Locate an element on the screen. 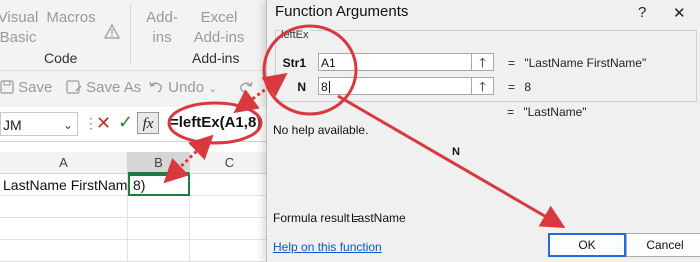 The height and width of the screenshot is (262, 700). name-box-dropdown-icon: ⌄ is located at coordinates (68, 125).